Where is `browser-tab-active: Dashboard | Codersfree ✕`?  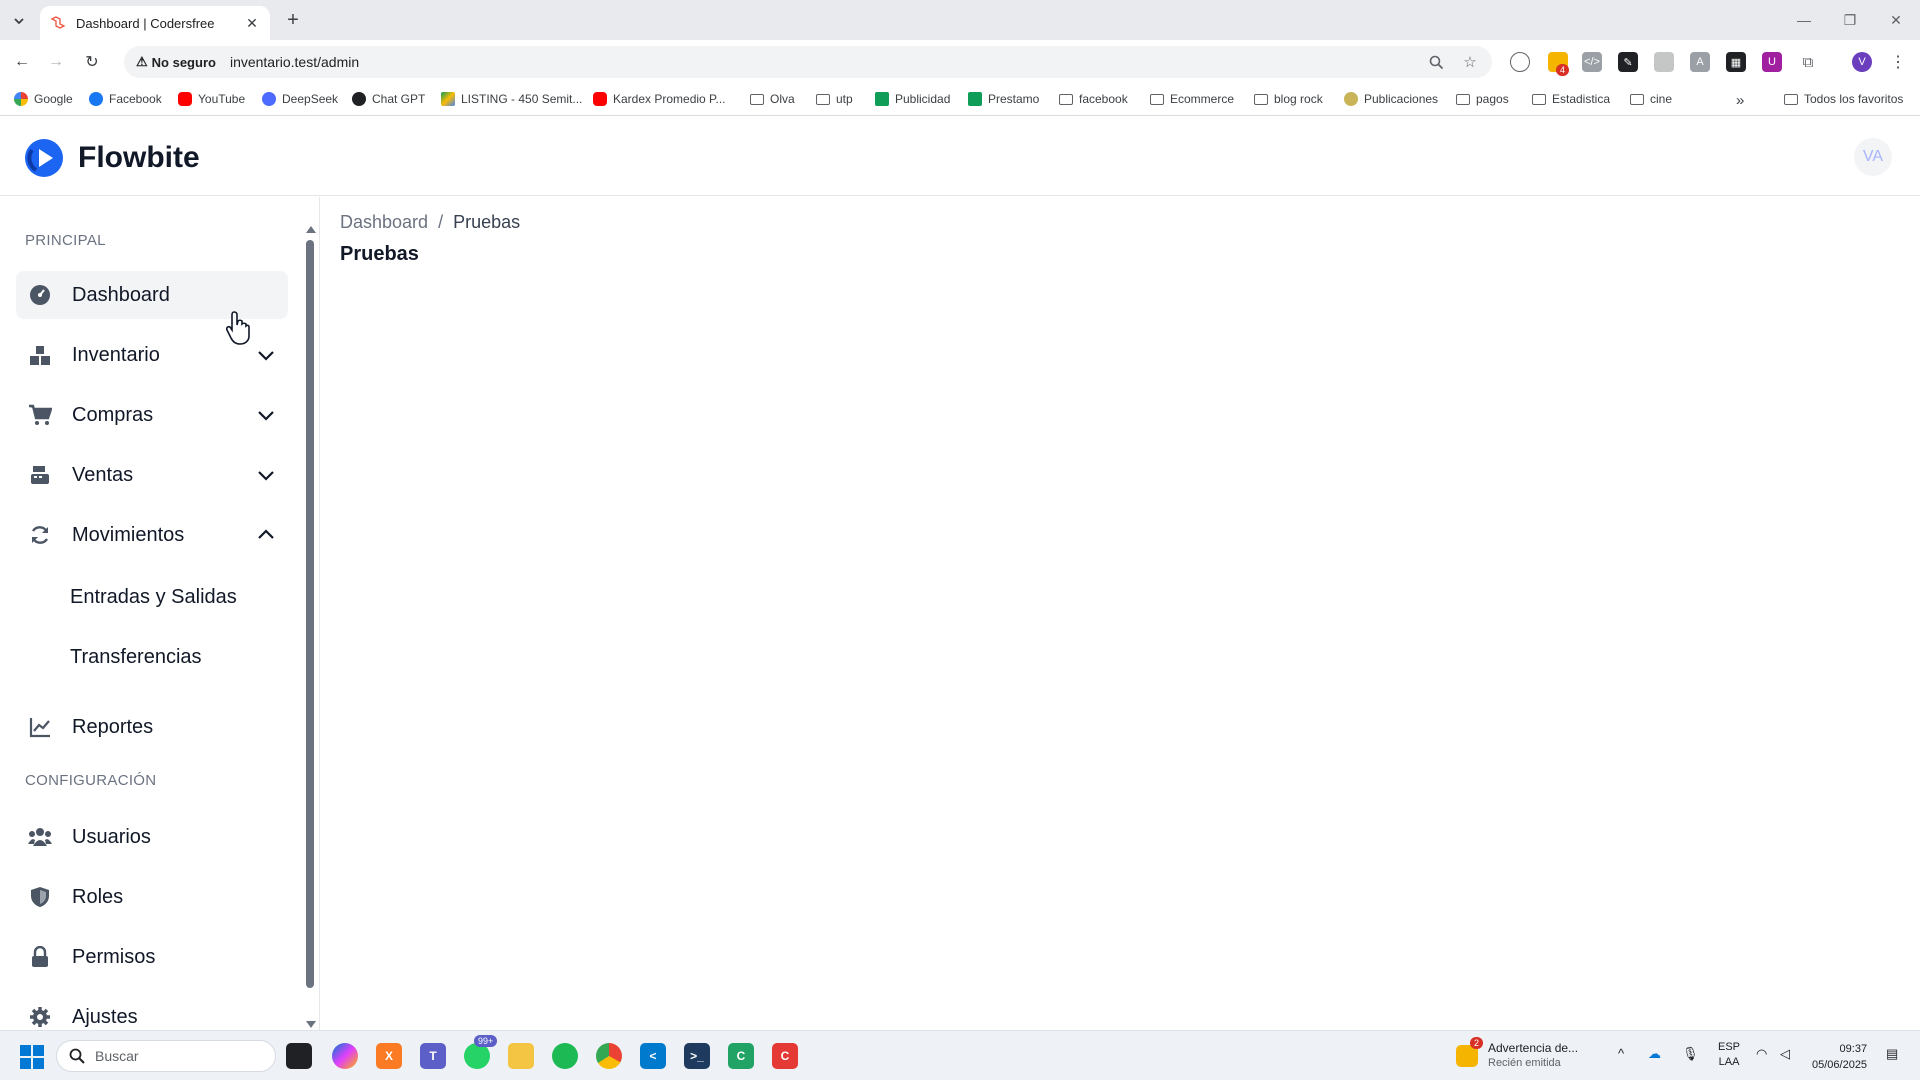
browser-tab-active: Dashboard | Codersfree ✕ is located at coordinates (155, 23).